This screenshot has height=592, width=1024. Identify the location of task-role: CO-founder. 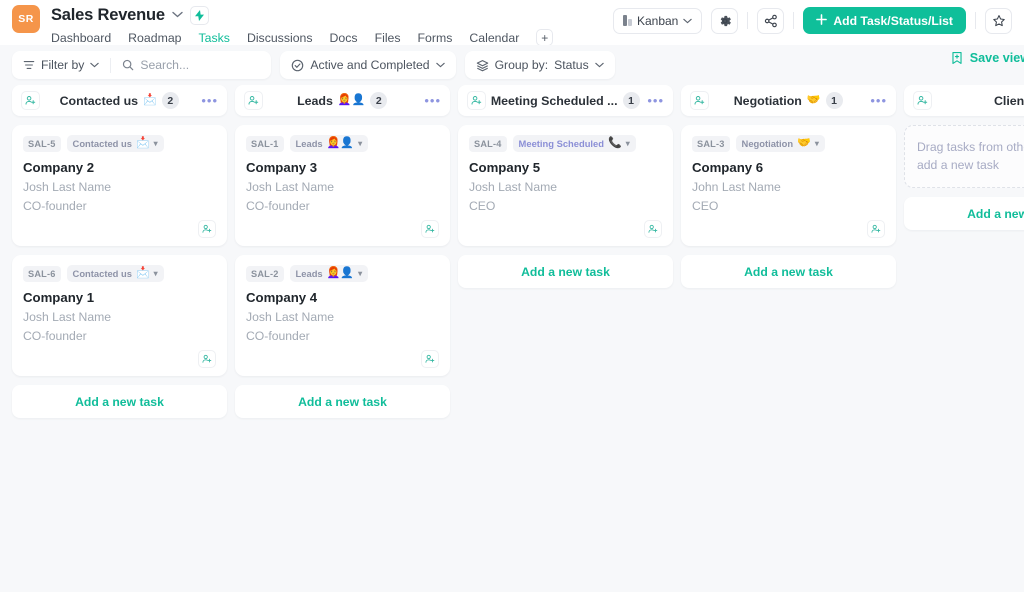
(278, 206).